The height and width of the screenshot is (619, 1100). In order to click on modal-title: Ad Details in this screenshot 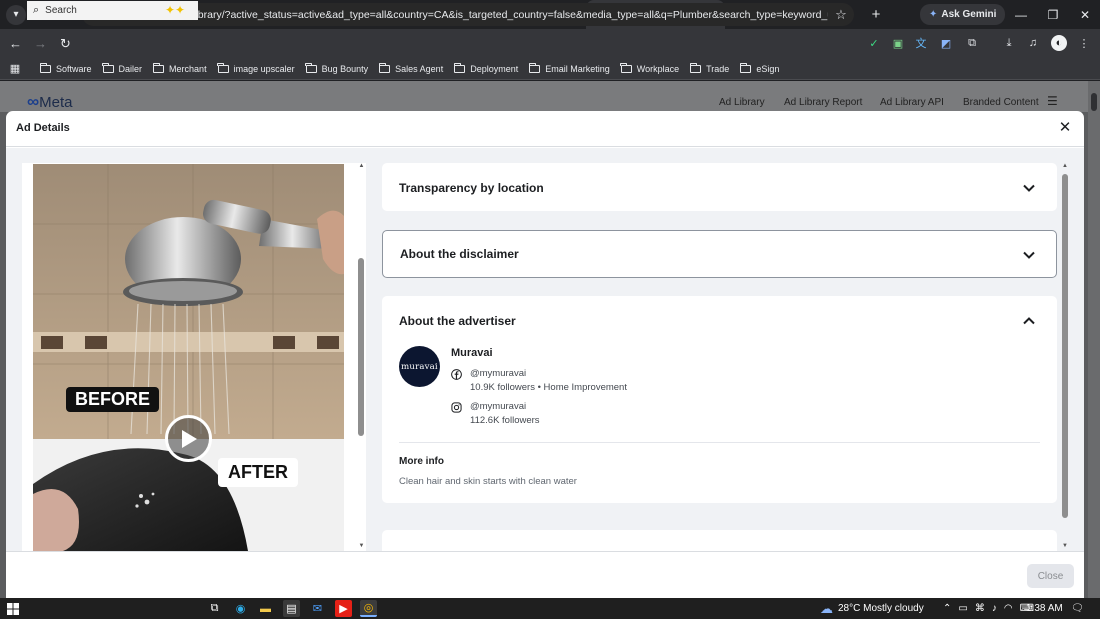, I will do `click(43, 128)`.